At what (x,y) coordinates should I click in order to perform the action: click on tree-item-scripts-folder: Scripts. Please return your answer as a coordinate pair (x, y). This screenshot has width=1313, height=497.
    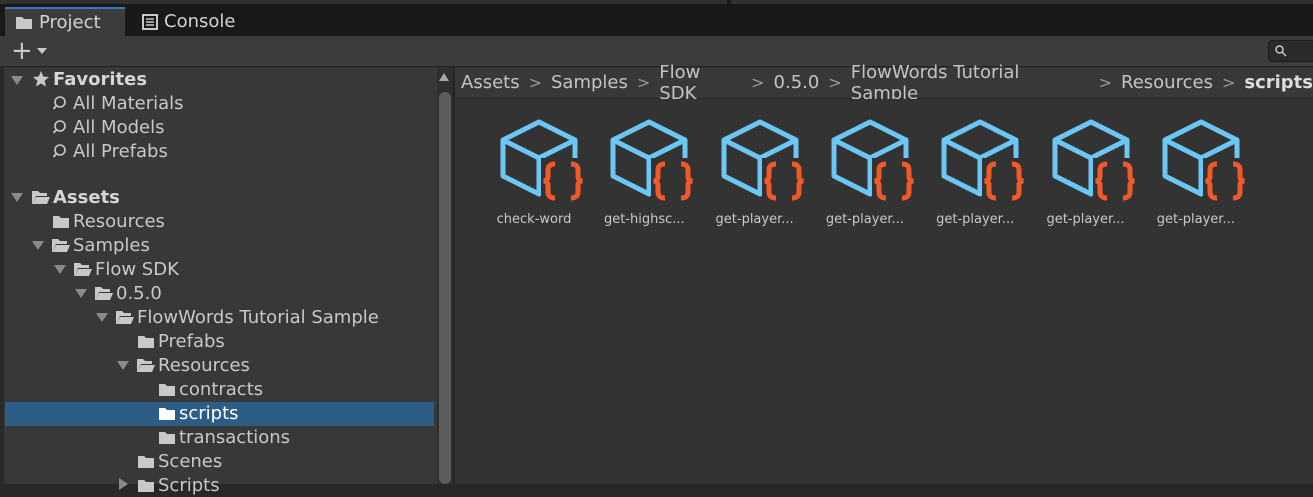
    Looking at the image, I should click on (178, 485).